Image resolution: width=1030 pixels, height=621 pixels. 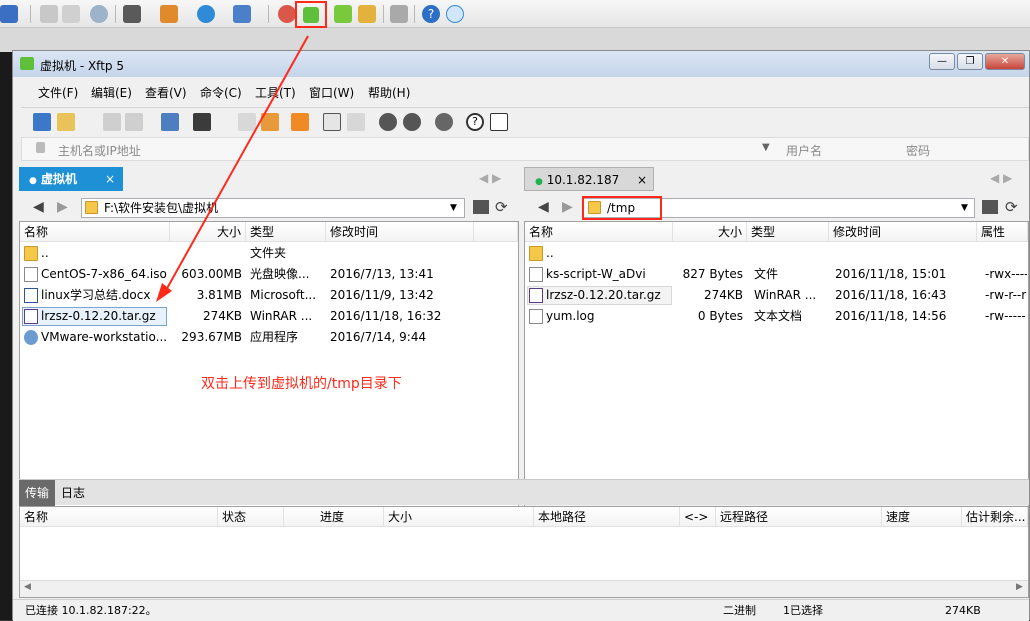 What do you see at coordinates (236, 164) in the screenshot?
I see `arrow-line` at bounding box center [236, 164].